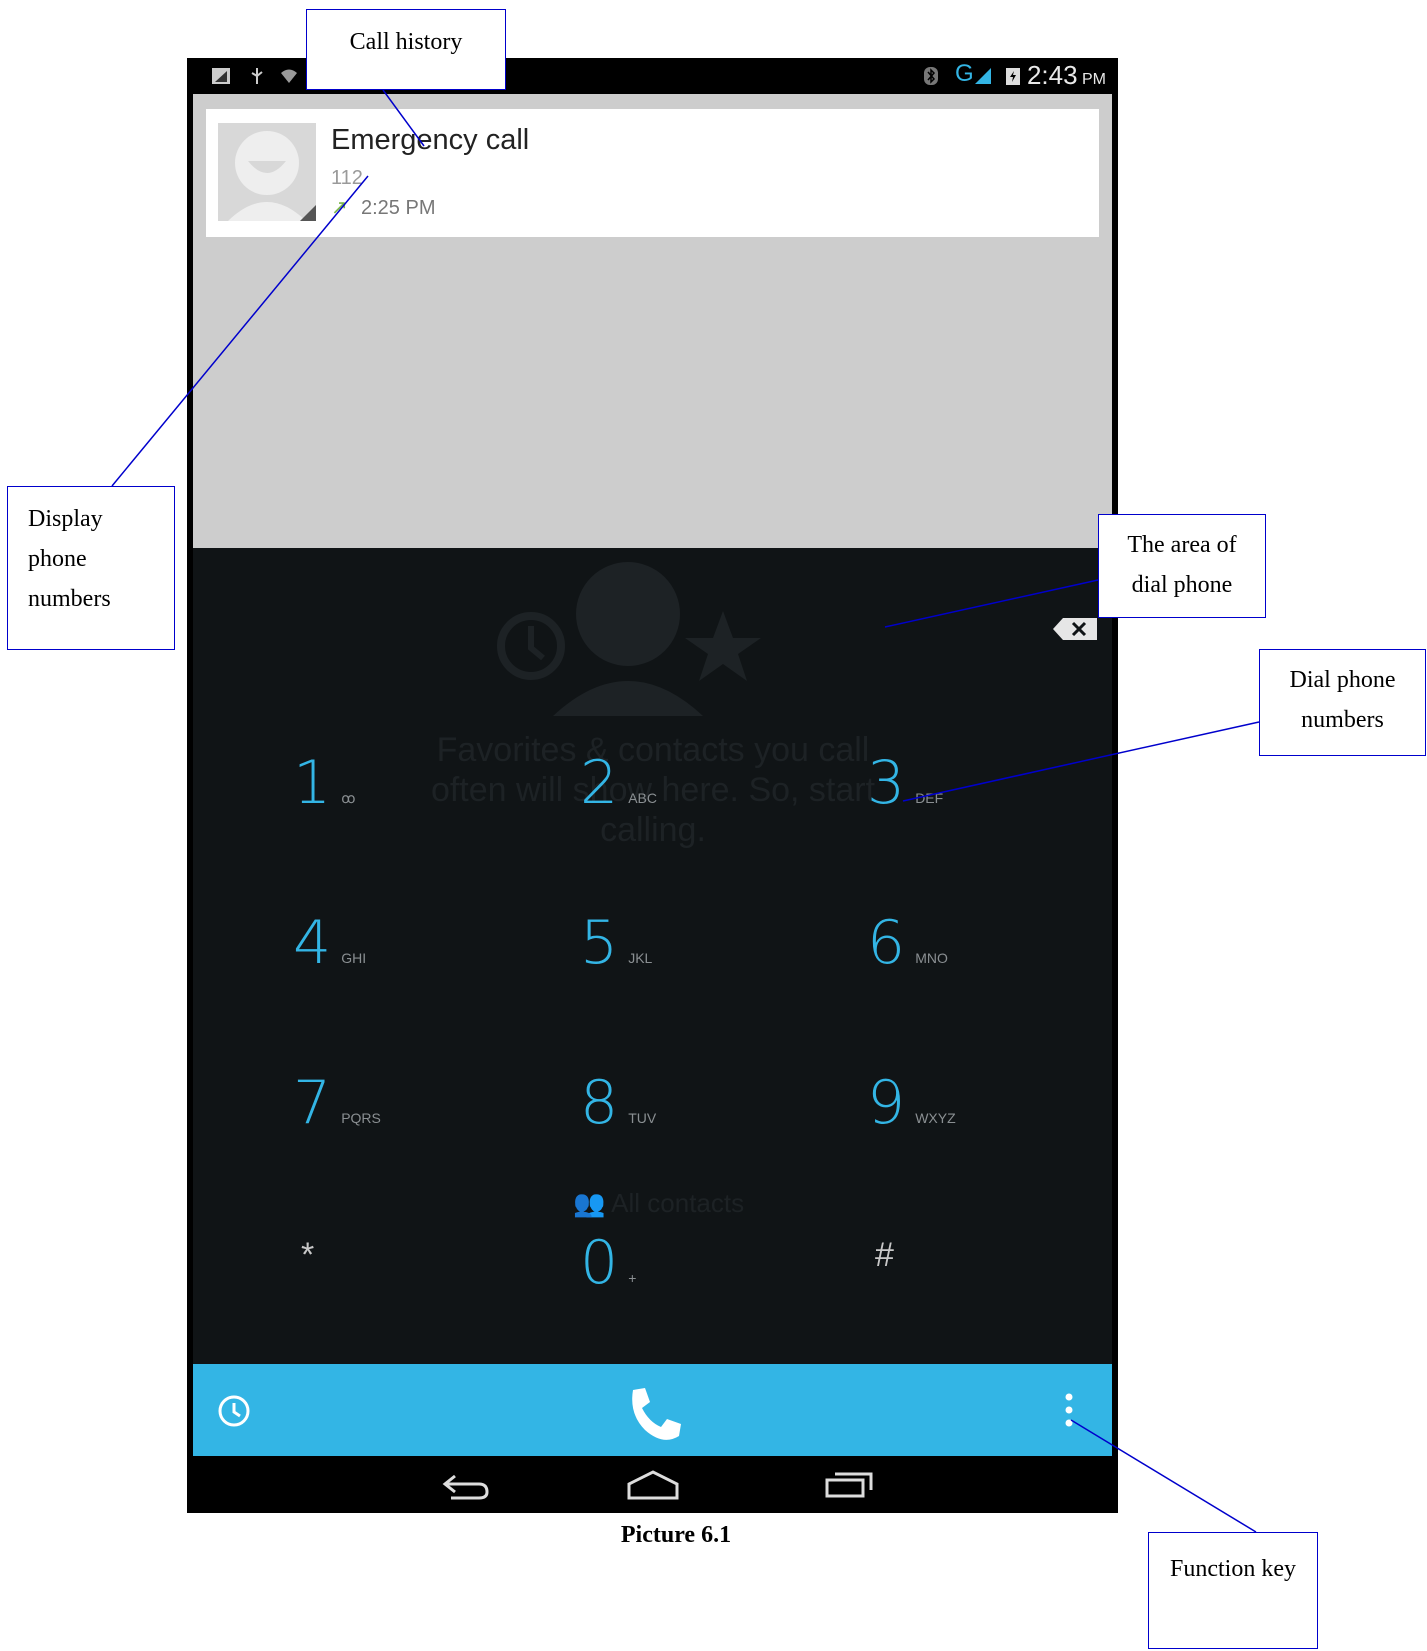  What do you see at coordinates (1342, 702) in the screenshot?
I see `annotation-dial-phone-numbers: Dial phone numbers` at bounding box center [1342, 702].